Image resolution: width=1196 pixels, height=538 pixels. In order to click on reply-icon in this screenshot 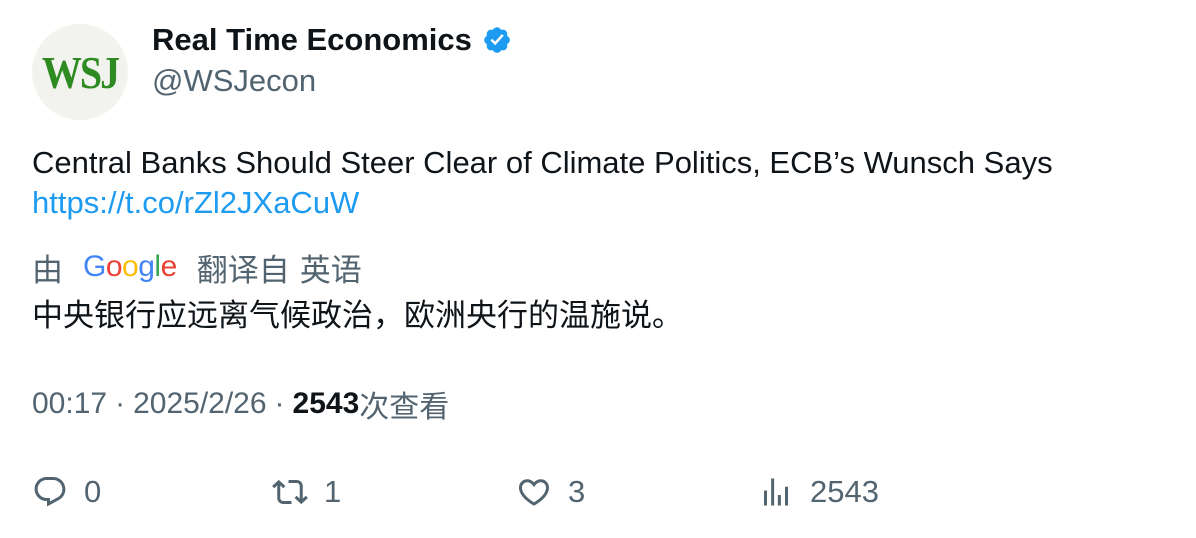, I will do `click(50, 492)`.